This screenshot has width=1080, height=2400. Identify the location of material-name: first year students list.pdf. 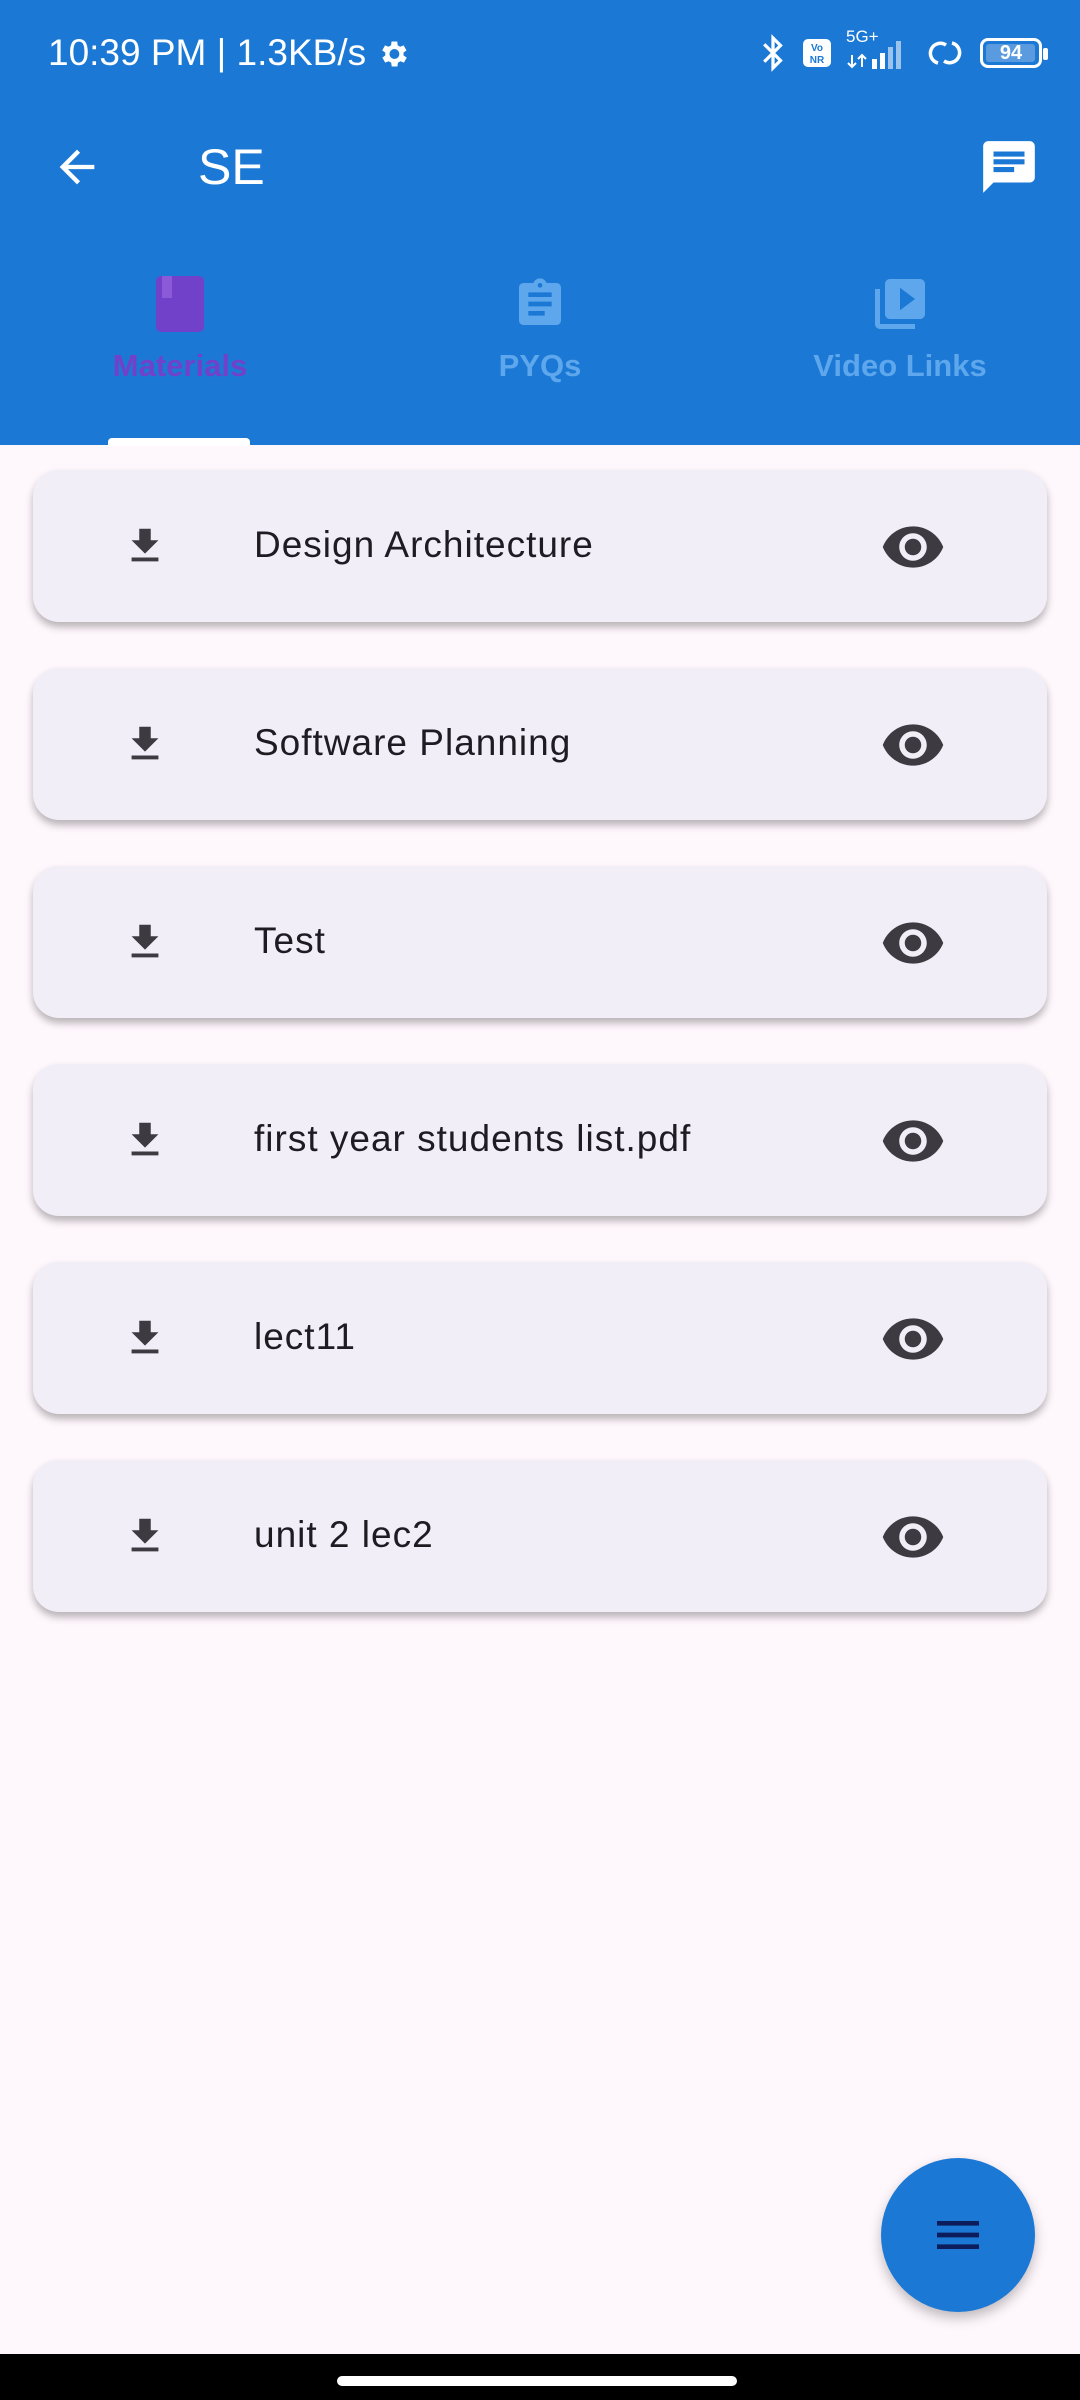
(473, 1138).